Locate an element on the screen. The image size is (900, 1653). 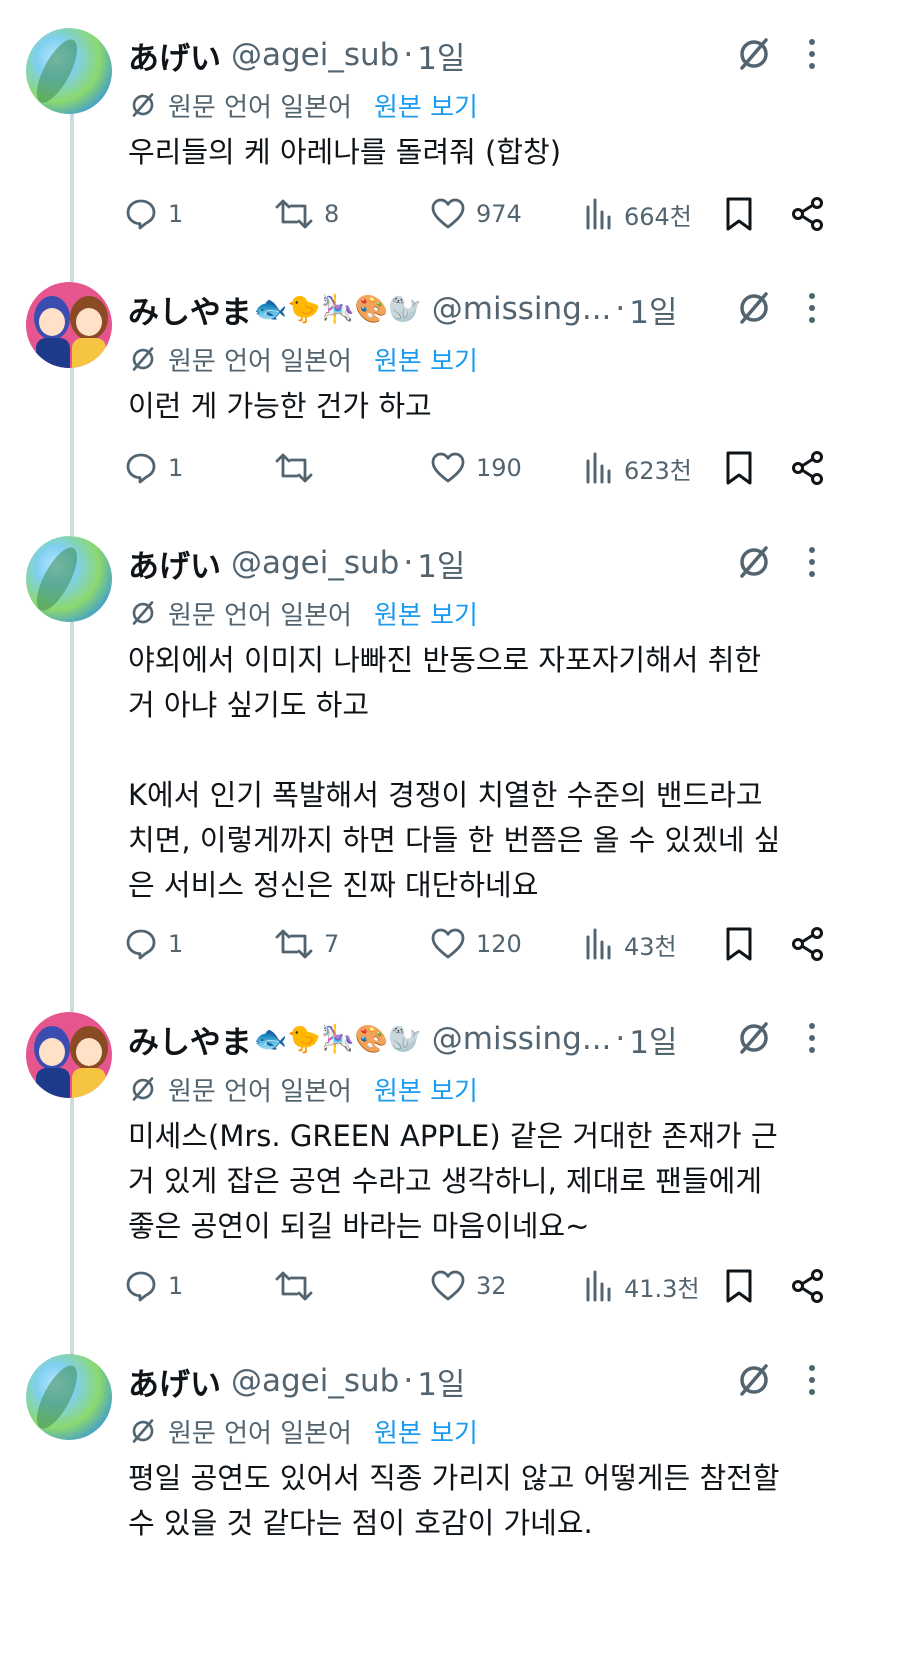
tweet-header: みしやま 🐟🐤🎠🎨🦭 @missing... · 1일 is located at coordinates (403, 309).